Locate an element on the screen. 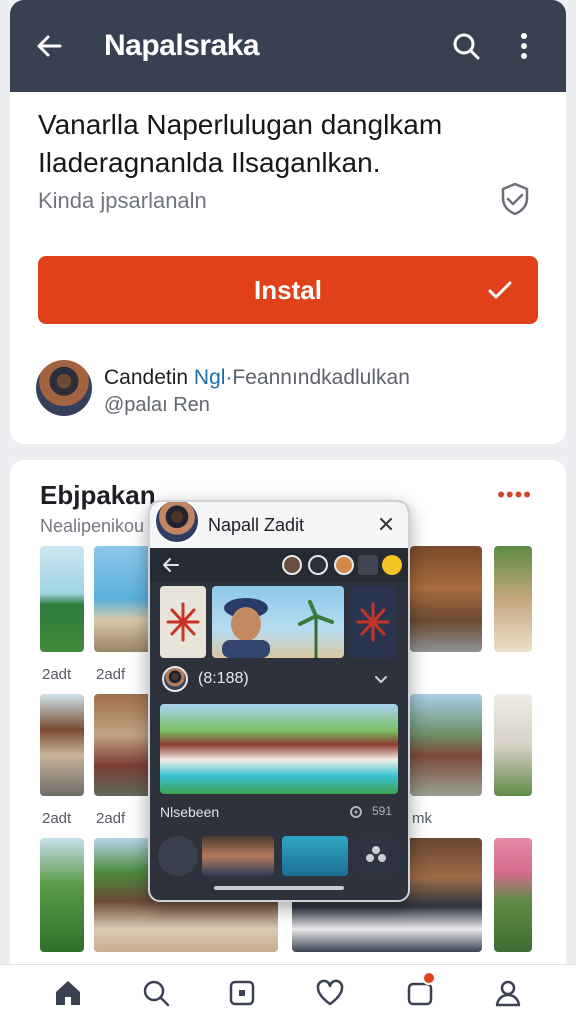 This screenshot has width=576, height=1024. preview-footer-text: Nlsebeen is located at coordinates (190, 812).